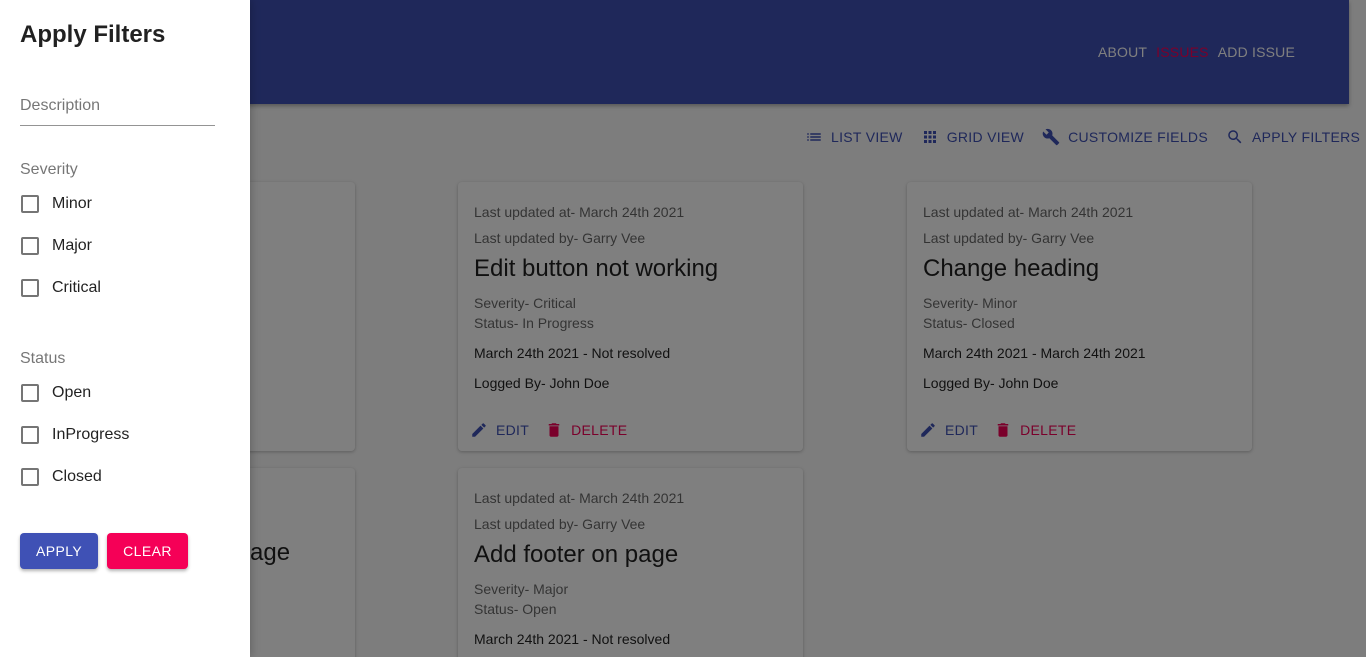 Image resolution: width=1366 pixels, height=657 pixels. What do you see at coordinates (72, 203) in the screenshot?
I see `checkbox-label: Minor` at bounding box center [72, 203].